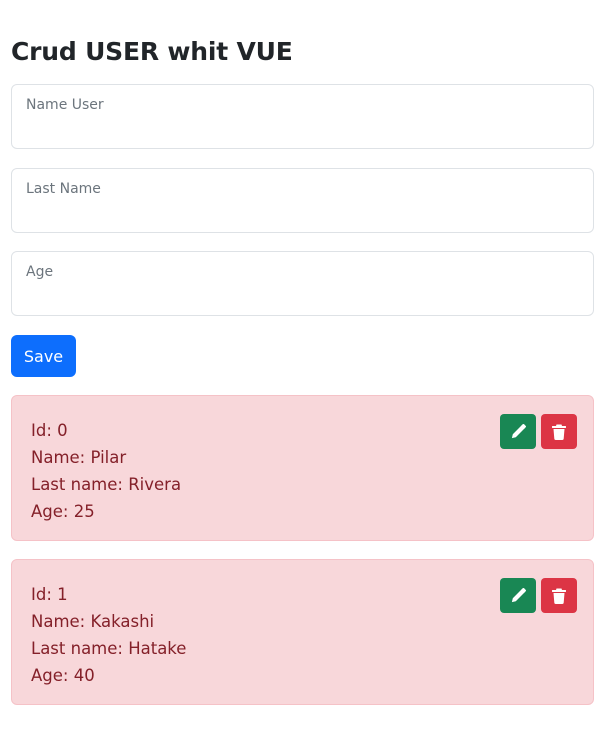  Describe the element at coordinates (302, 213) in the screenshot. I see `last-name-input` at that location.